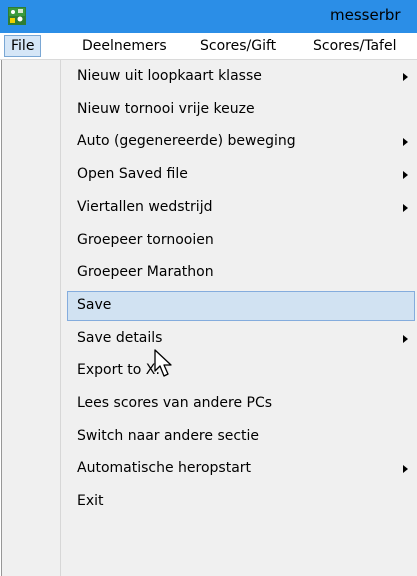 The width and height of the screenshot is (417, 576). Describe the element at coordinates (169, 76) in the screenshot. I see `menu-item-label: Nieuw uit loopkaart klasse` at that location.